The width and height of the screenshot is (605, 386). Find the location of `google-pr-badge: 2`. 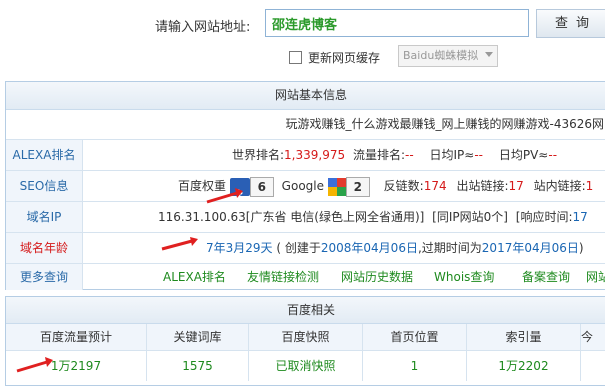

google-pr-badge: 2 is located at coordinates (357, 186).